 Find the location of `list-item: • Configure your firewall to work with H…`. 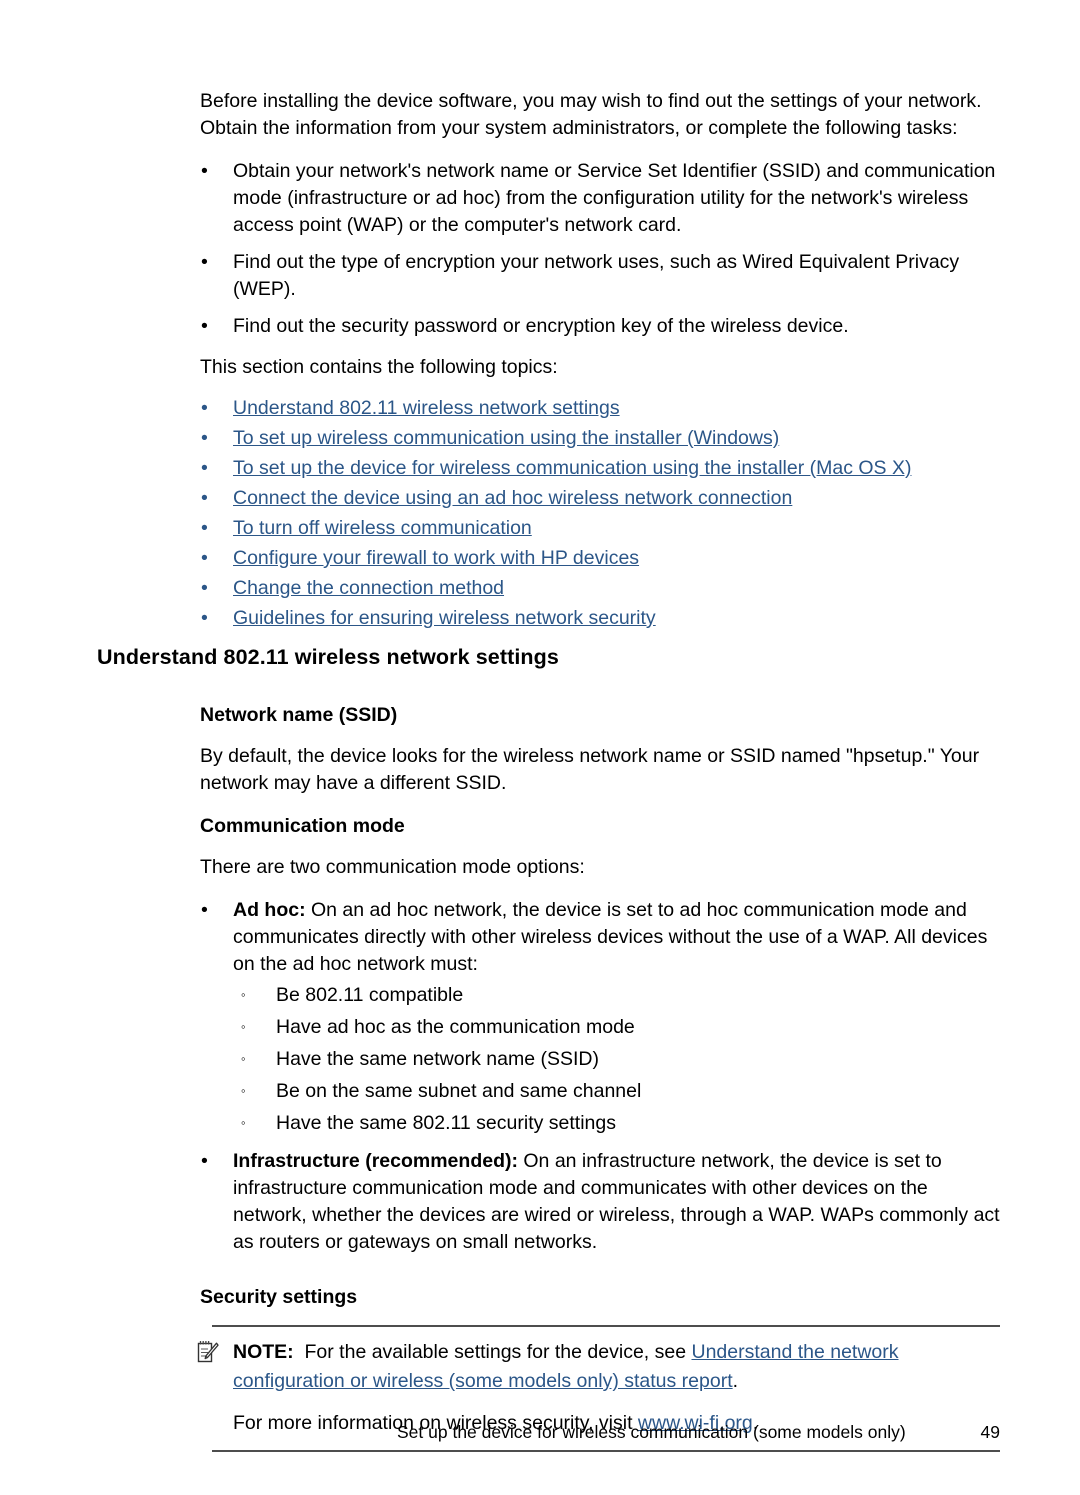

list-item: • Configure your firewall to work with H… is located at coordinates (600, 558).